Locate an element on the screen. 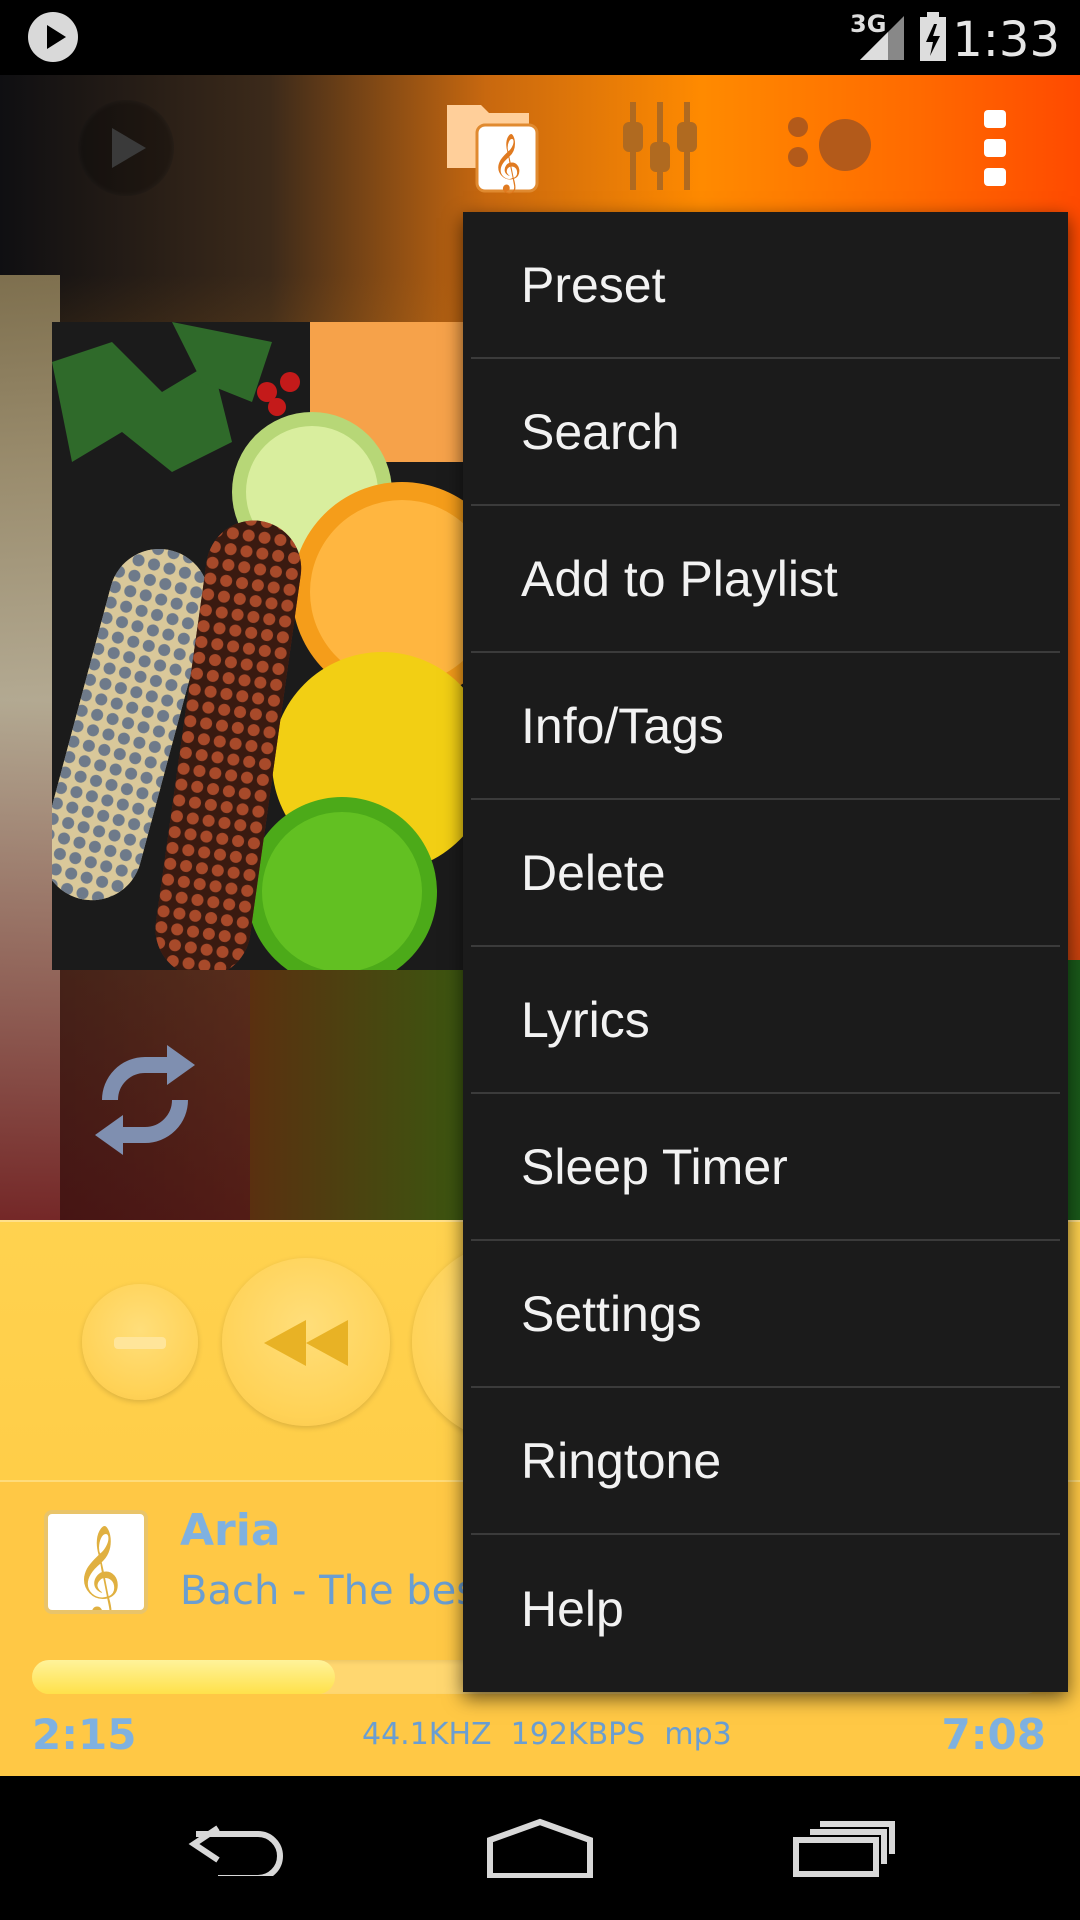 The width and height of the screenshot is (1080, 1920). menu-item-label: Add to Playlist is located at coordinates (679, 578).